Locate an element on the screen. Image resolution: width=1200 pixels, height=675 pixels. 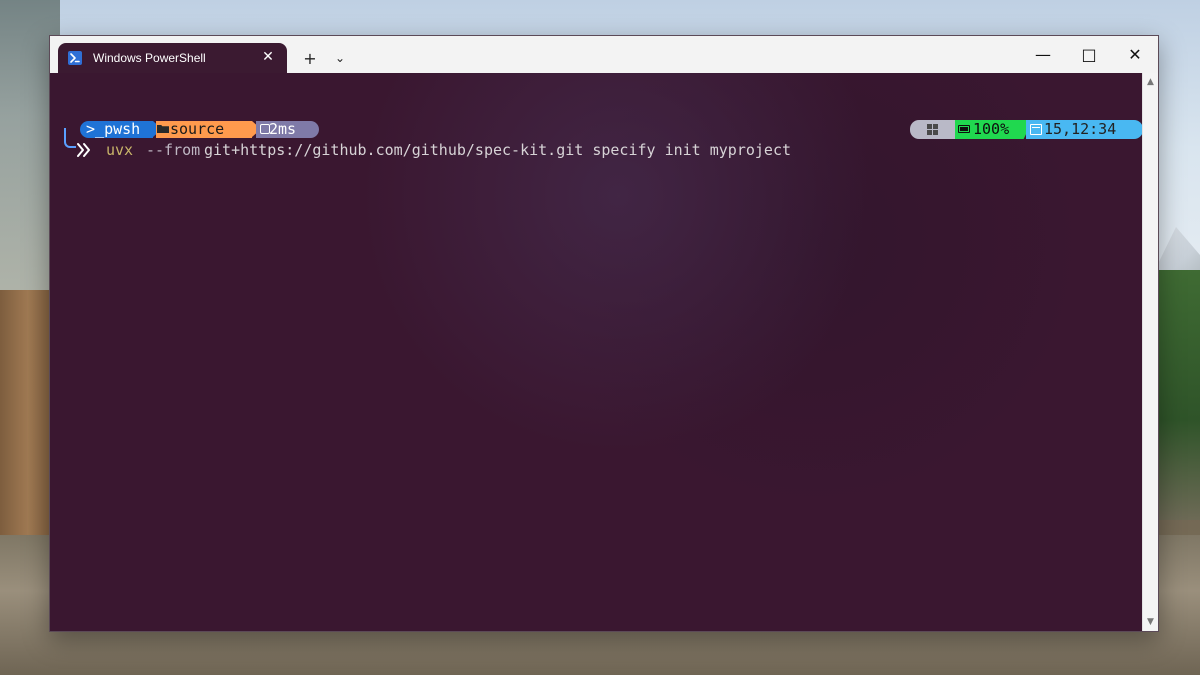
os-segment is located at coordinates (933, 129).